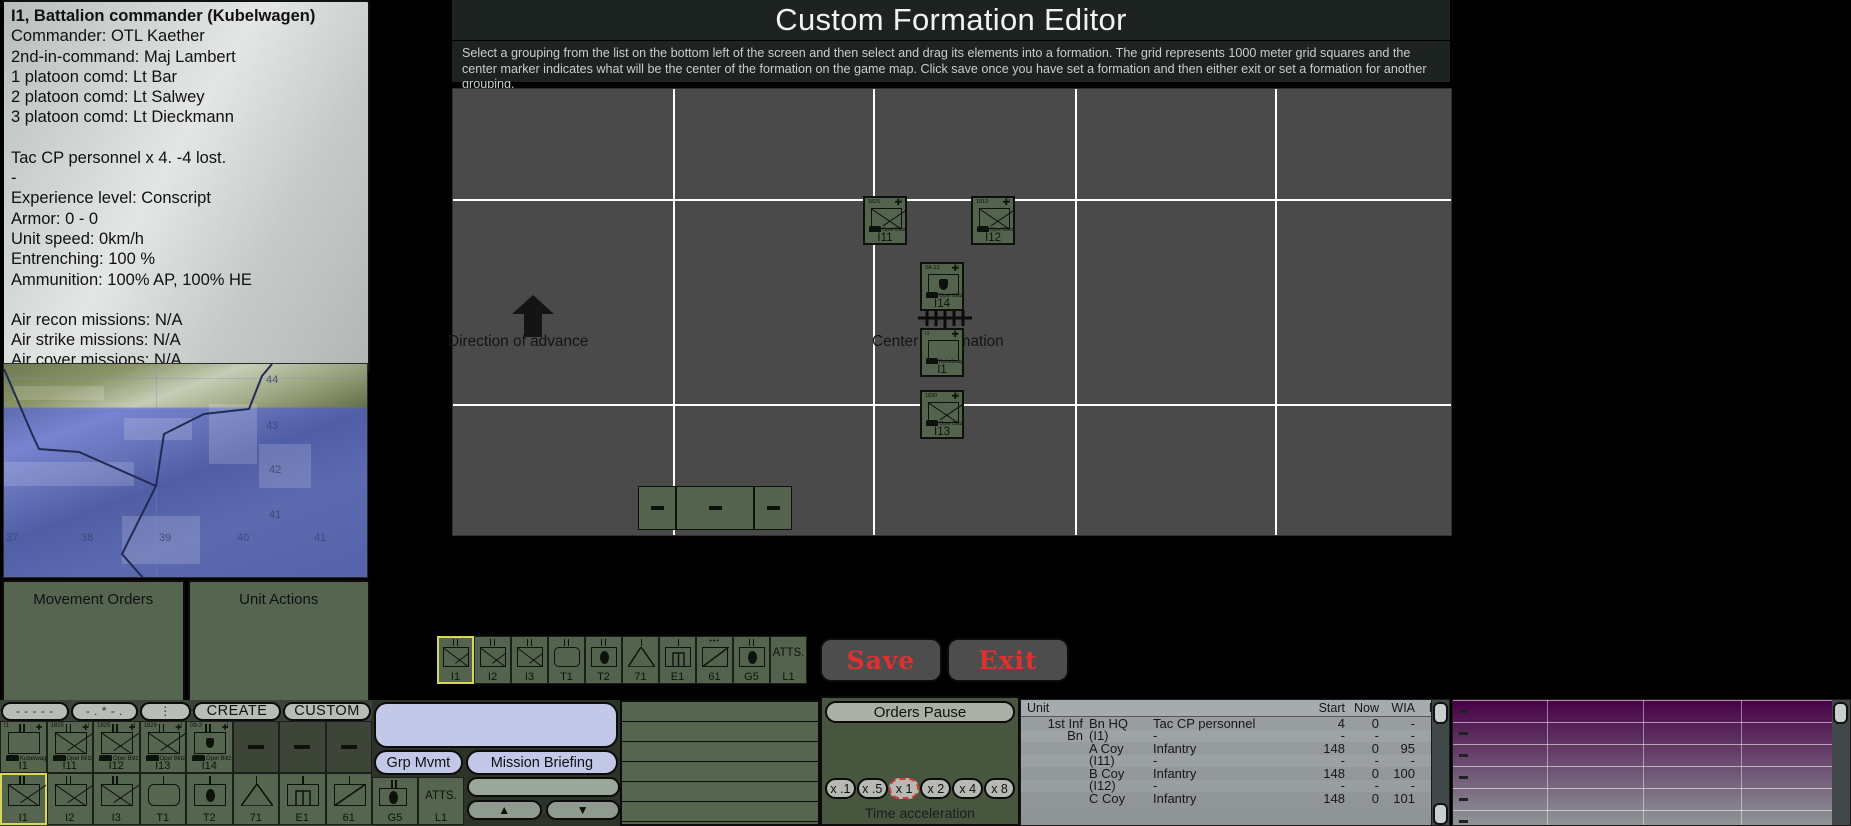 This screenshot has height=826, width=1851. Describe the element at coordinates (993, 220) in the screenshot. I see `formation-marker-i12: 1819 I ✚ Opel Blitz I12` at that location.